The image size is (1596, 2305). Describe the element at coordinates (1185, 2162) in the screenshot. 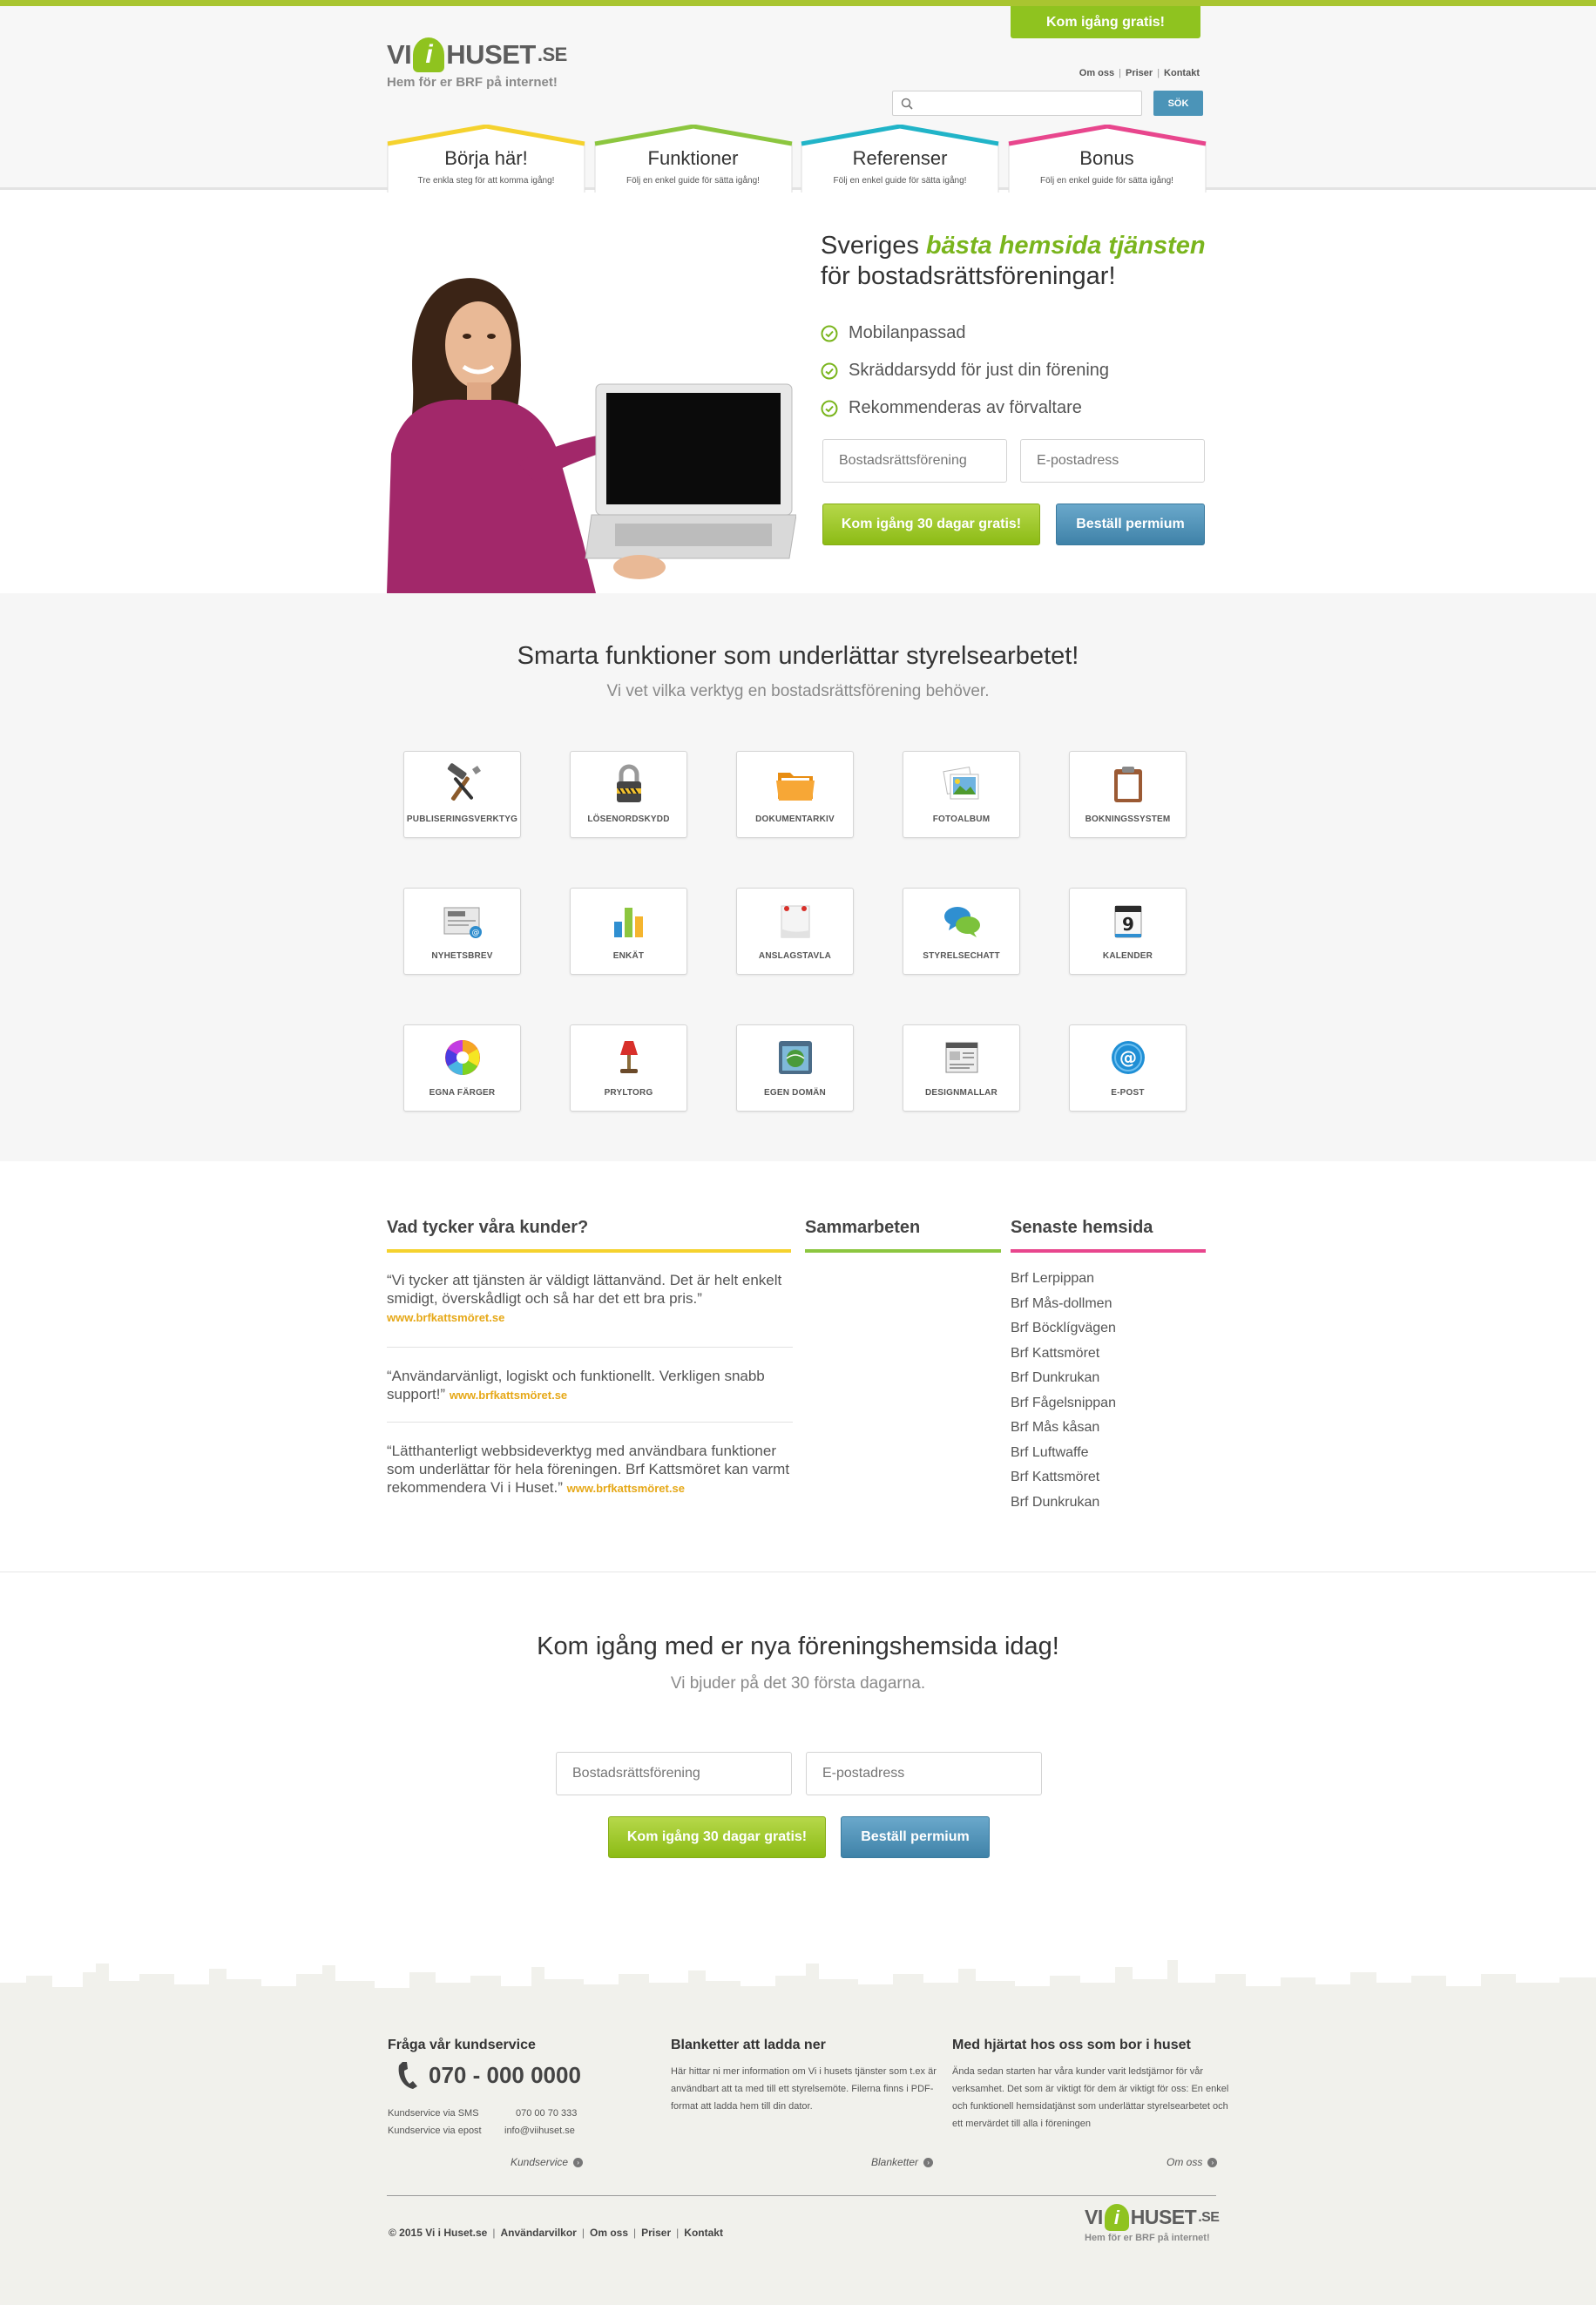

I see `more-link-text: Om oss` at that location.